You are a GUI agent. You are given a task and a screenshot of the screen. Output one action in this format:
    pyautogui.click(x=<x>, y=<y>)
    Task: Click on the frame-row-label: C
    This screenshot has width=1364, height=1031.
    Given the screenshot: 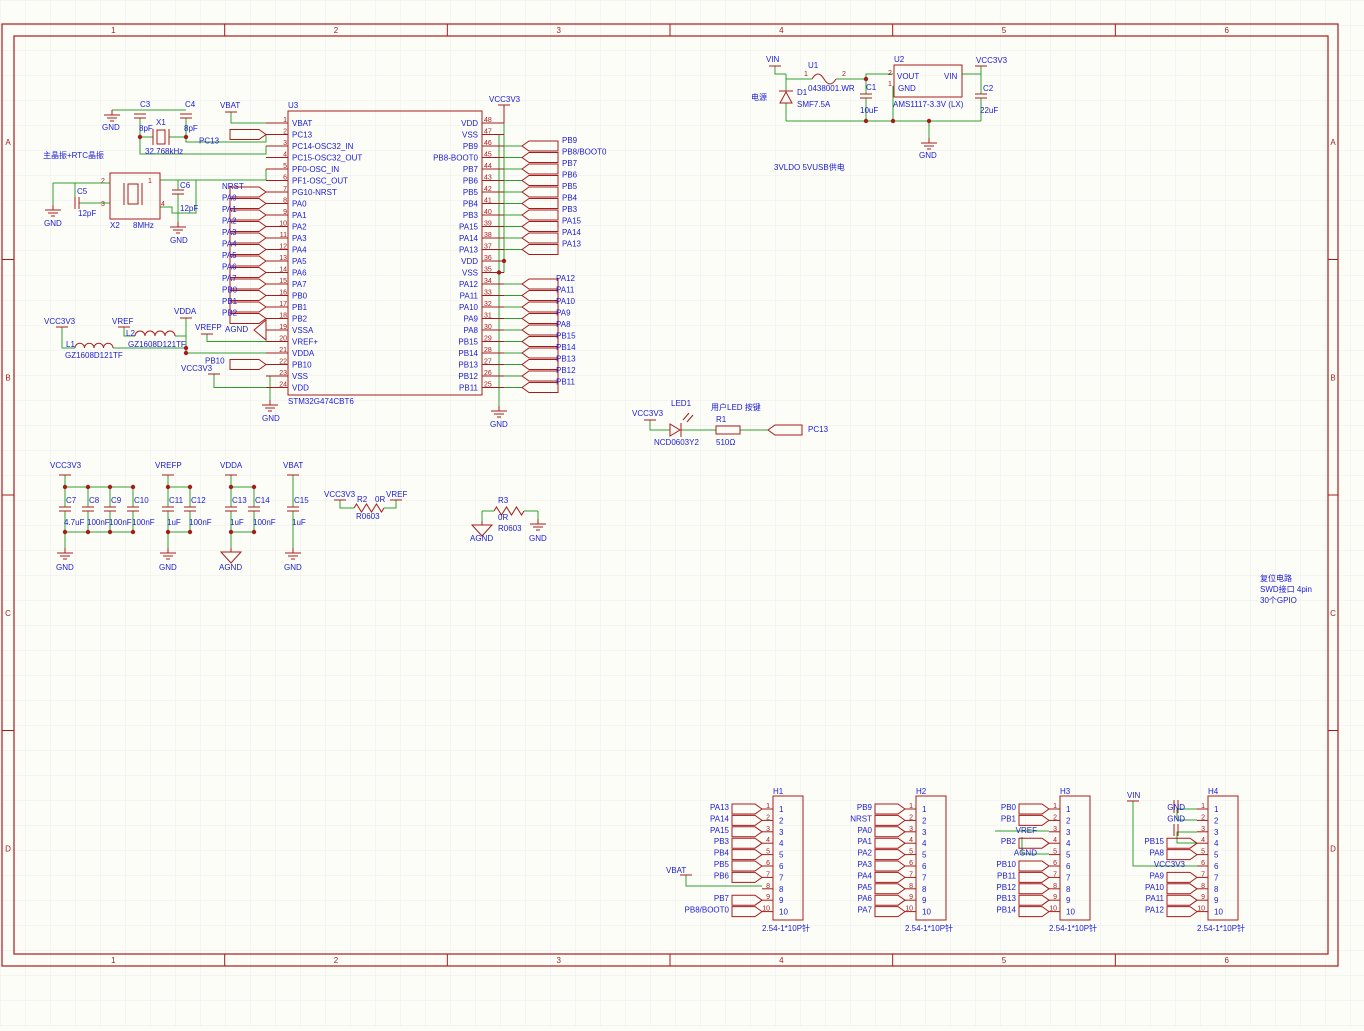 What is the action you would take?
    pyautogui.click(x=8, y=613)
    